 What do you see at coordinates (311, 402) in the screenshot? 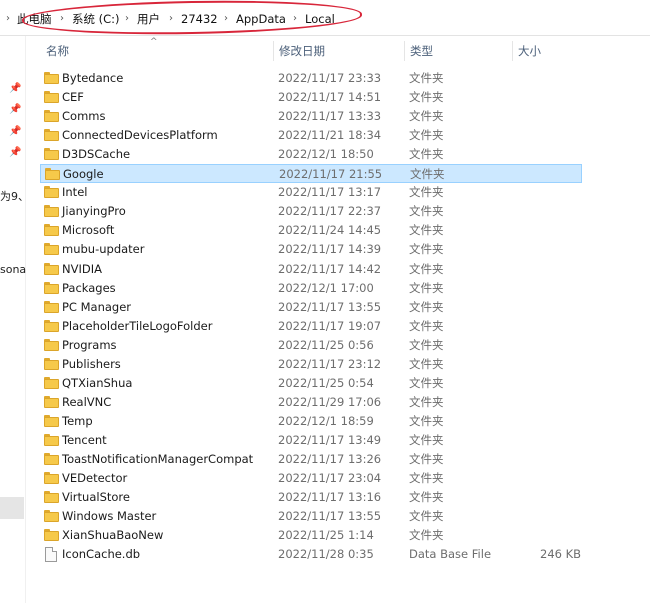
I see `file-row: RealVNC 2022/11/29 17:06 文件夹` at bounding box center [311, 402].